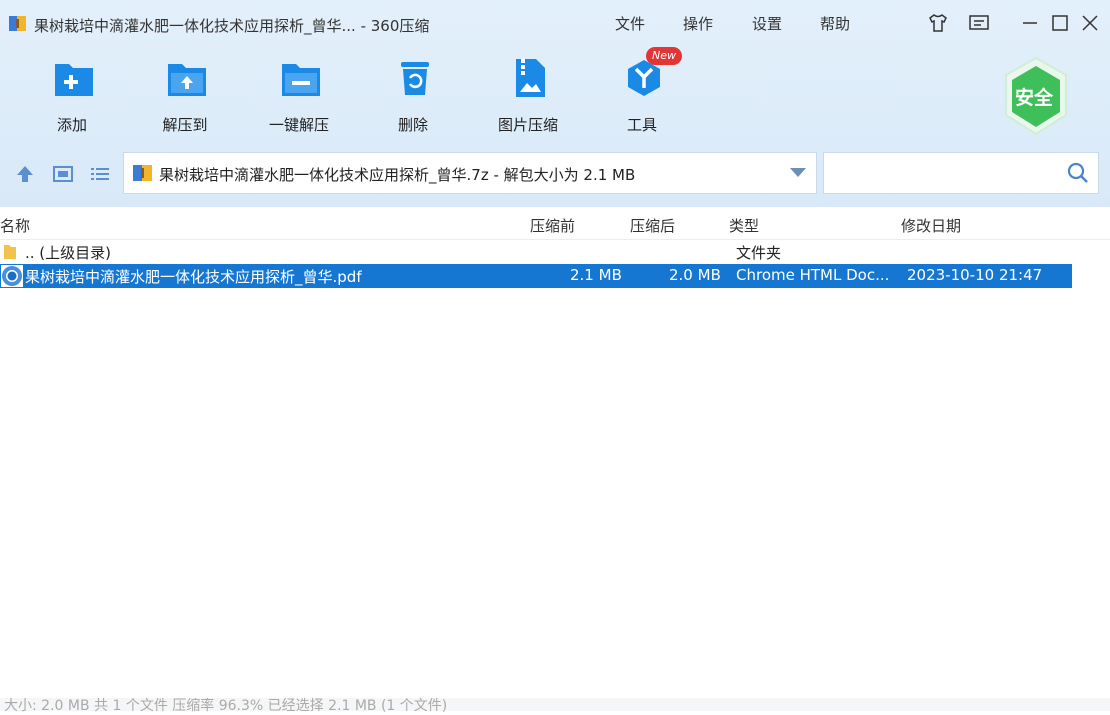  I want to click on row-name: .. (上级目录), so click(68, 253).